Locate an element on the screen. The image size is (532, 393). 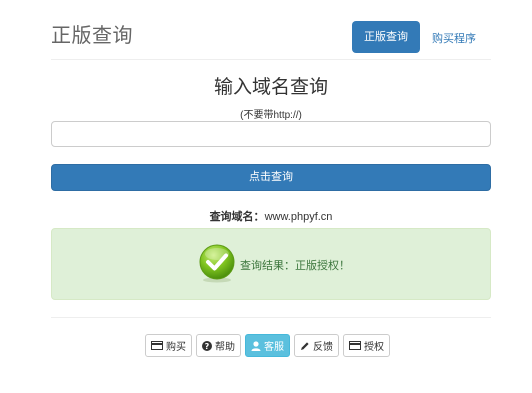
brand-title: 正版查询 is located at coordinates (92, 36).